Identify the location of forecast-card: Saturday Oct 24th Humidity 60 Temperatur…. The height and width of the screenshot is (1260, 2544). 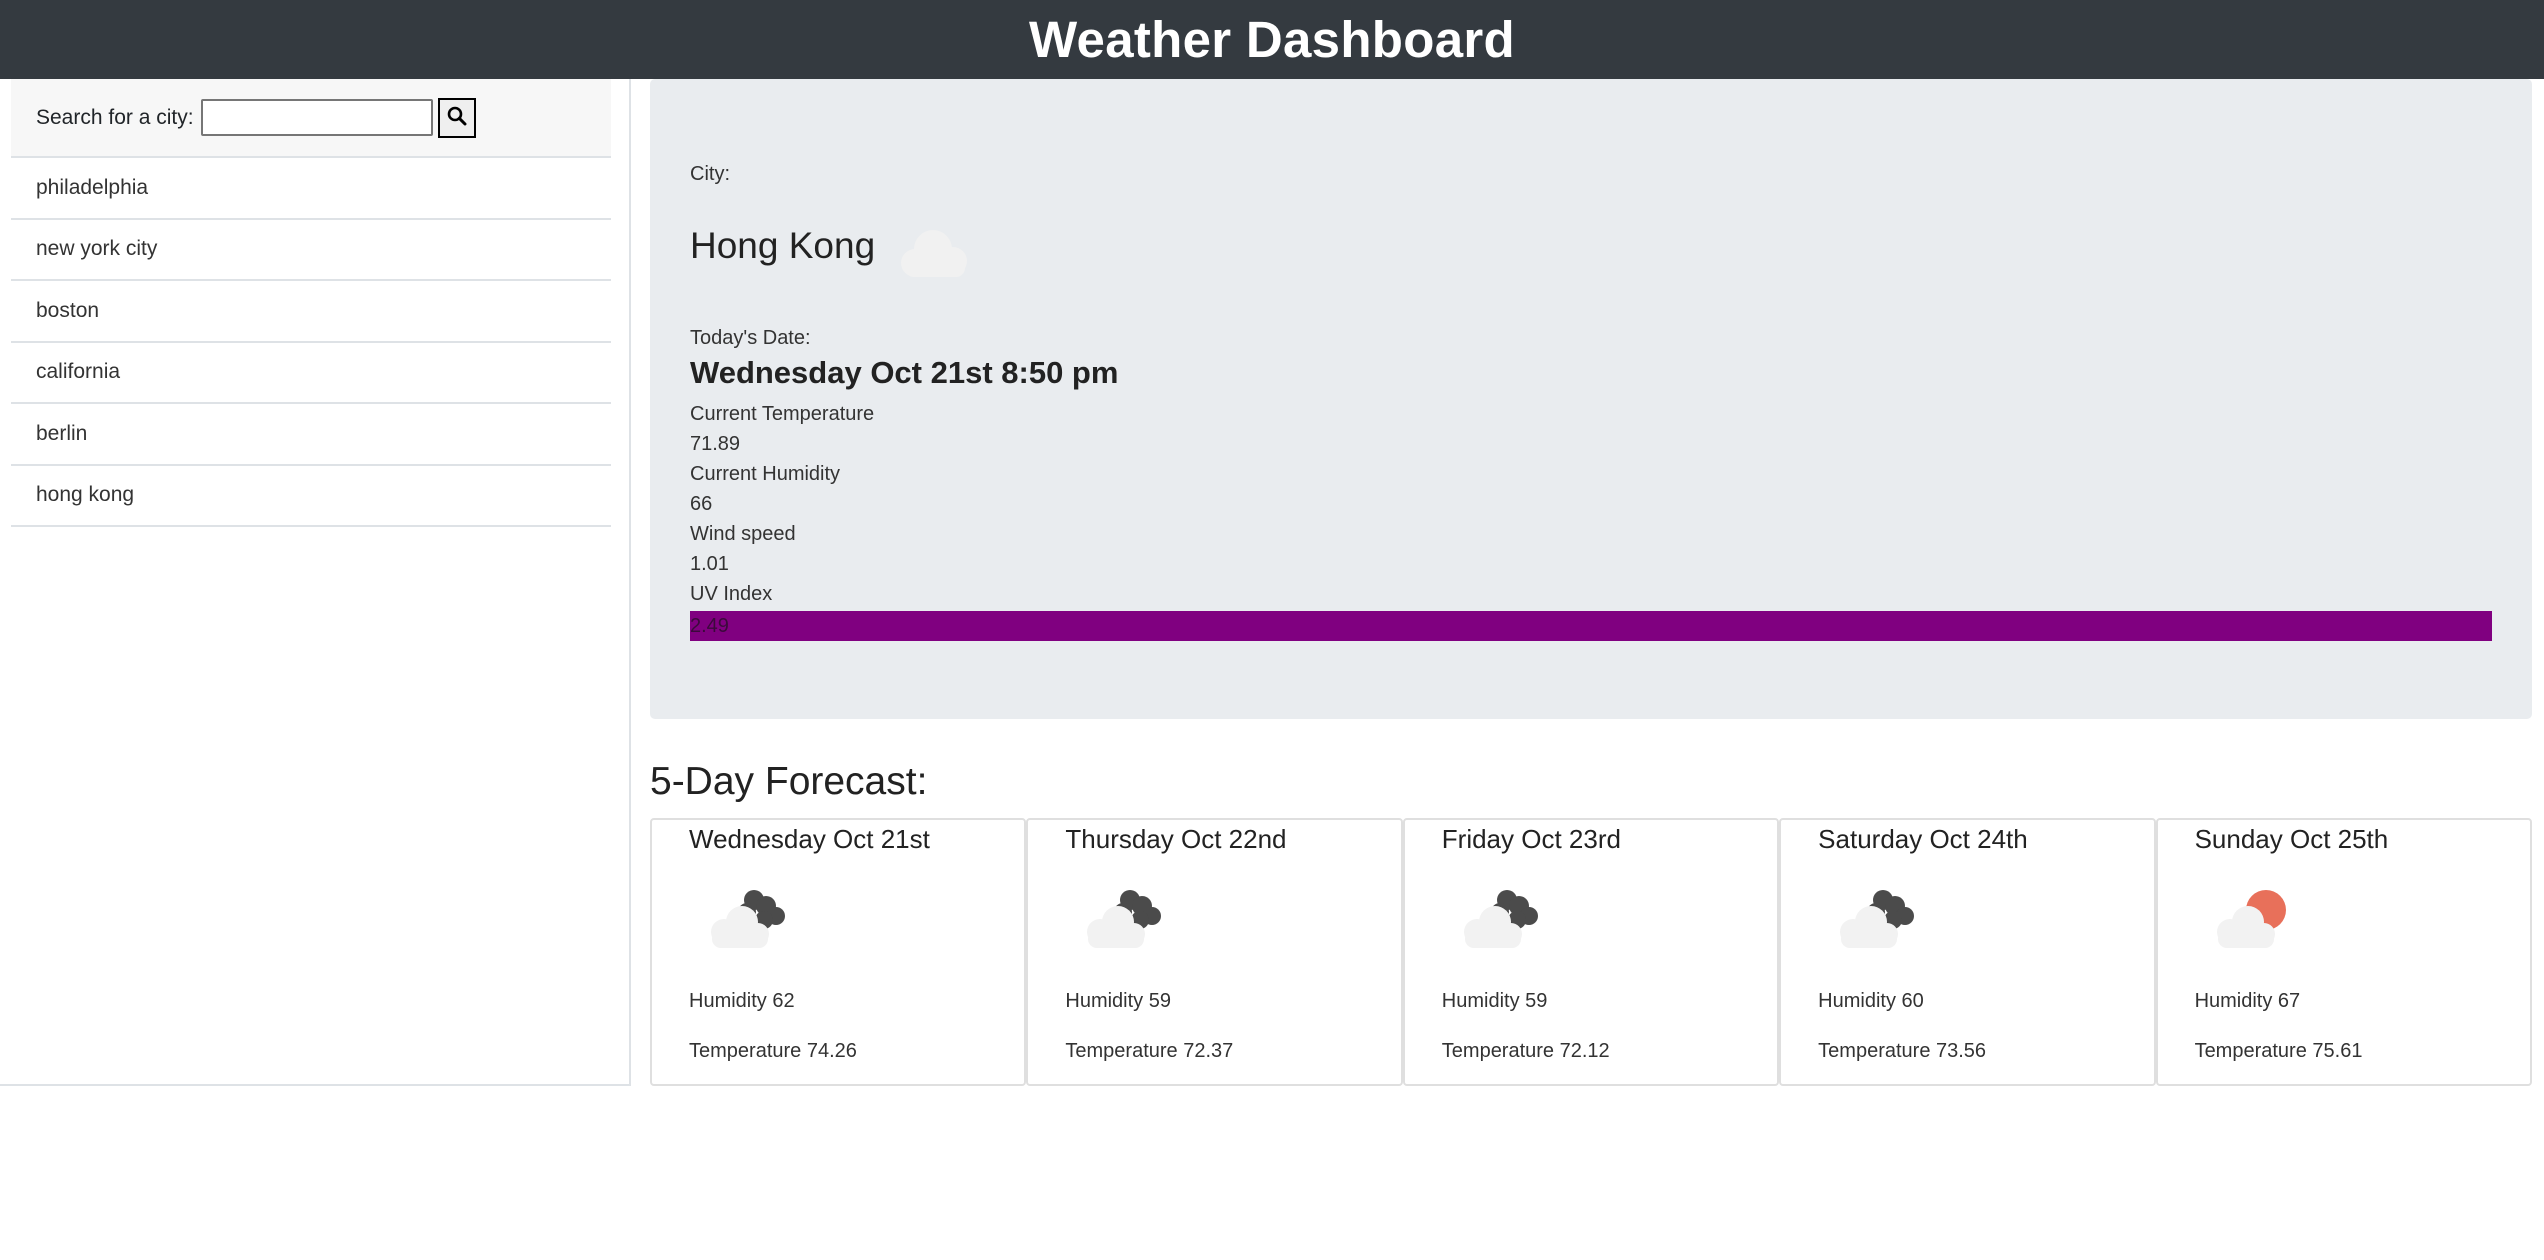
(1967, 952).